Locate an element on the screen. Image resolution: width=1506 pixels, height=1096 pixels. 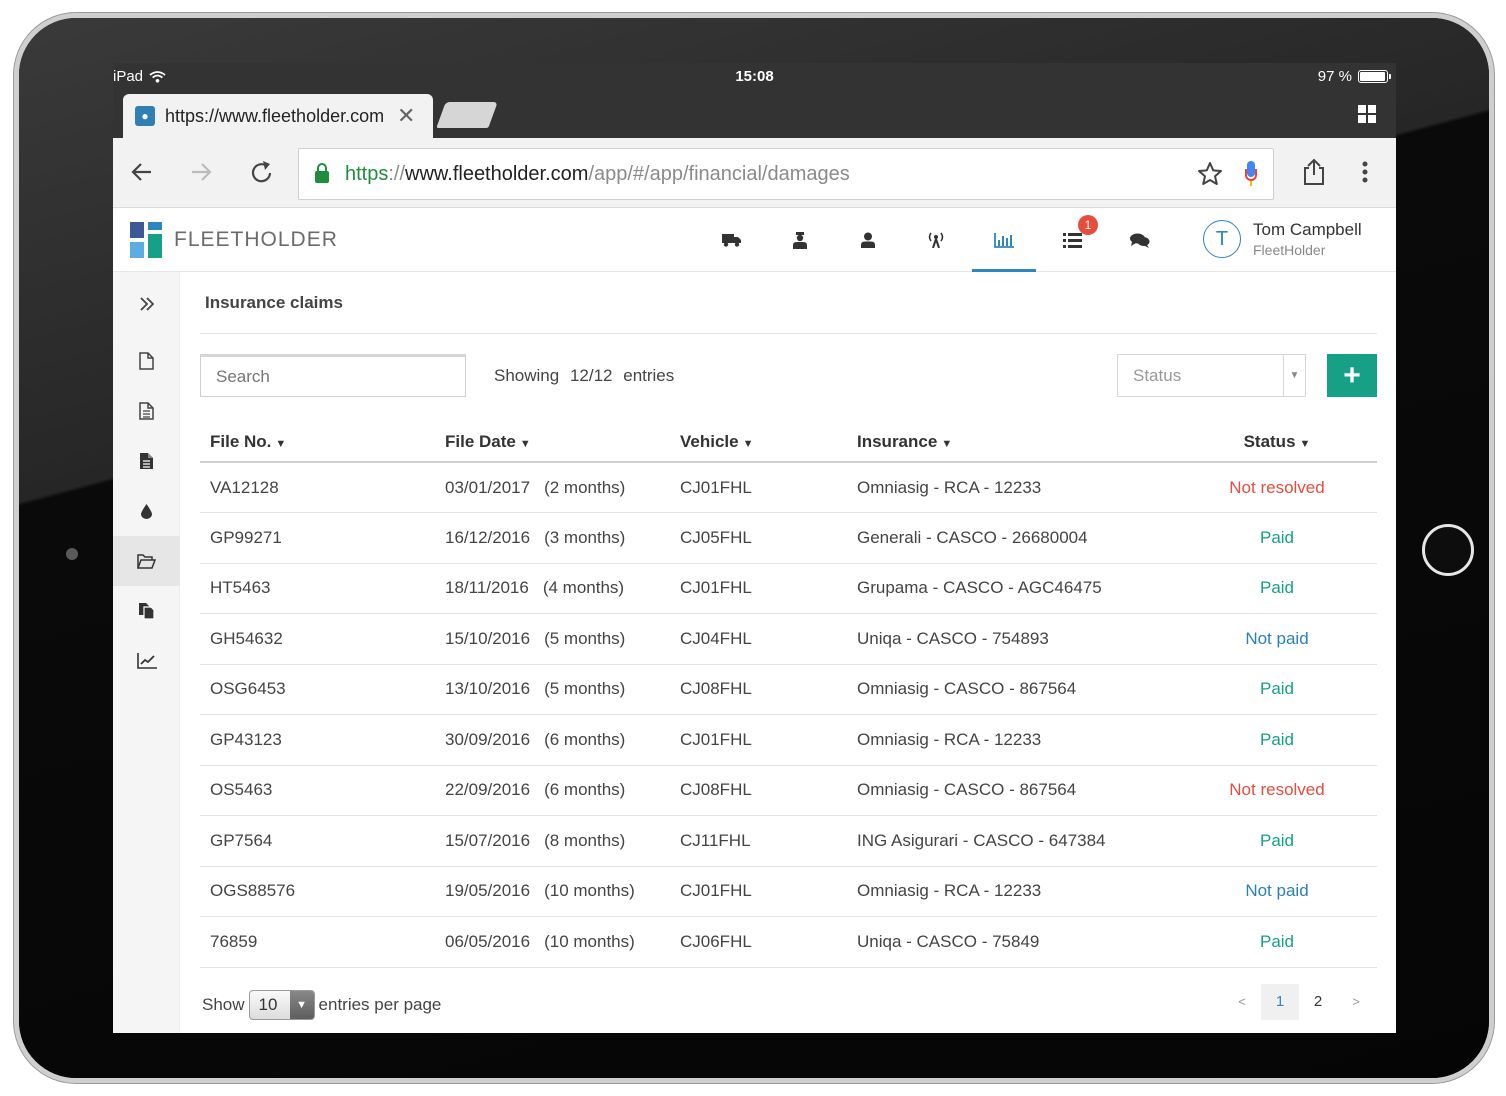
cell-insurance: Omniasig - CASCO - 867564 is located at coordinates (1012, 790).